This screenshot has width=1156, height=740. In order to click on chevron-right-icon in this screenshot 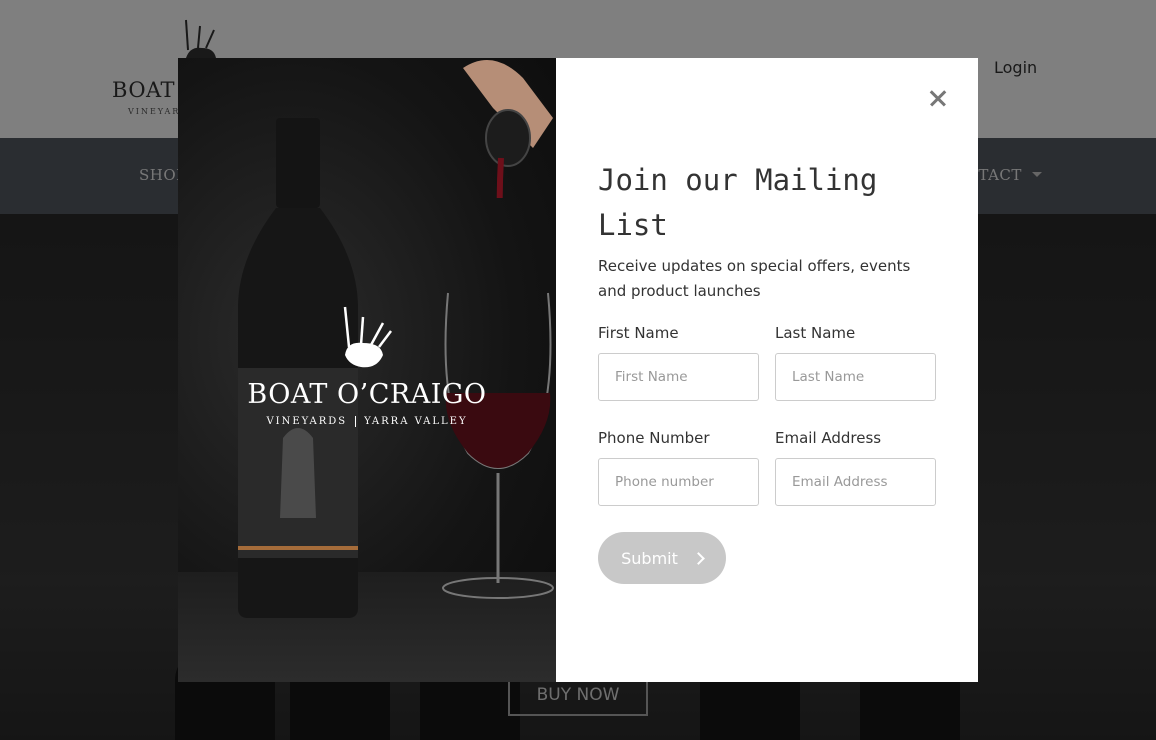, I will do `click(698, 558)`.